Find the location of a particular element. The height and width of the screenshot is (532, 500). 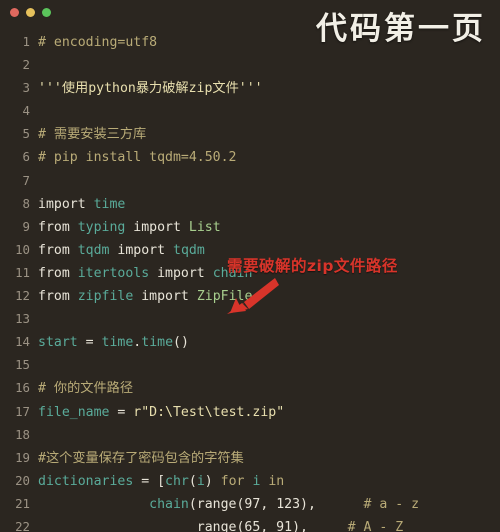

code-token: #这个变量保存了密码包含的字符集 is located at coordinates (141, 458).